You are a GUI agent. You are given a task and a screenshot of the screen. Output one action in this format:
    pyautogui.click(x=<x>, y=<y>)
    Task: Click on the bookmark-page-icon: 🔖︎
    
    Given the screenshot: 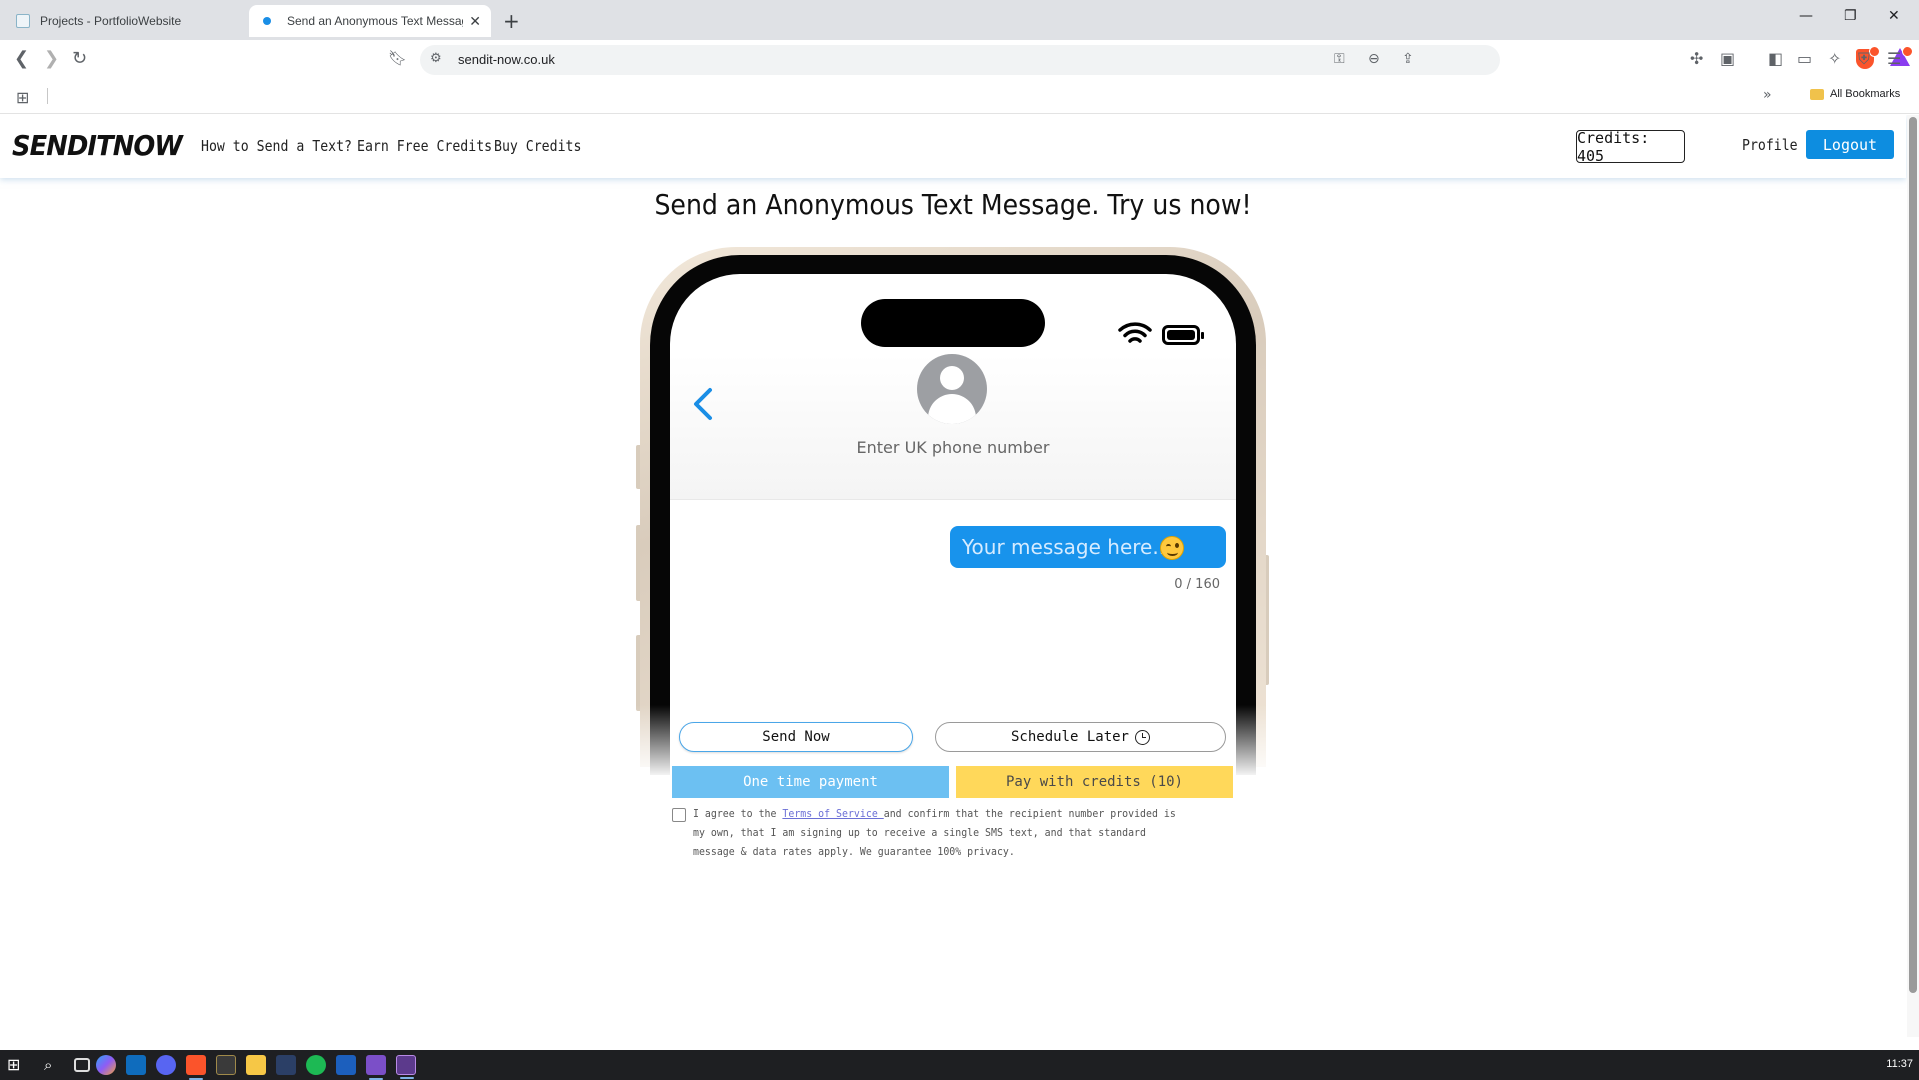 What is the action you would take?
    pyautogui.click(x=397, y=58)
    